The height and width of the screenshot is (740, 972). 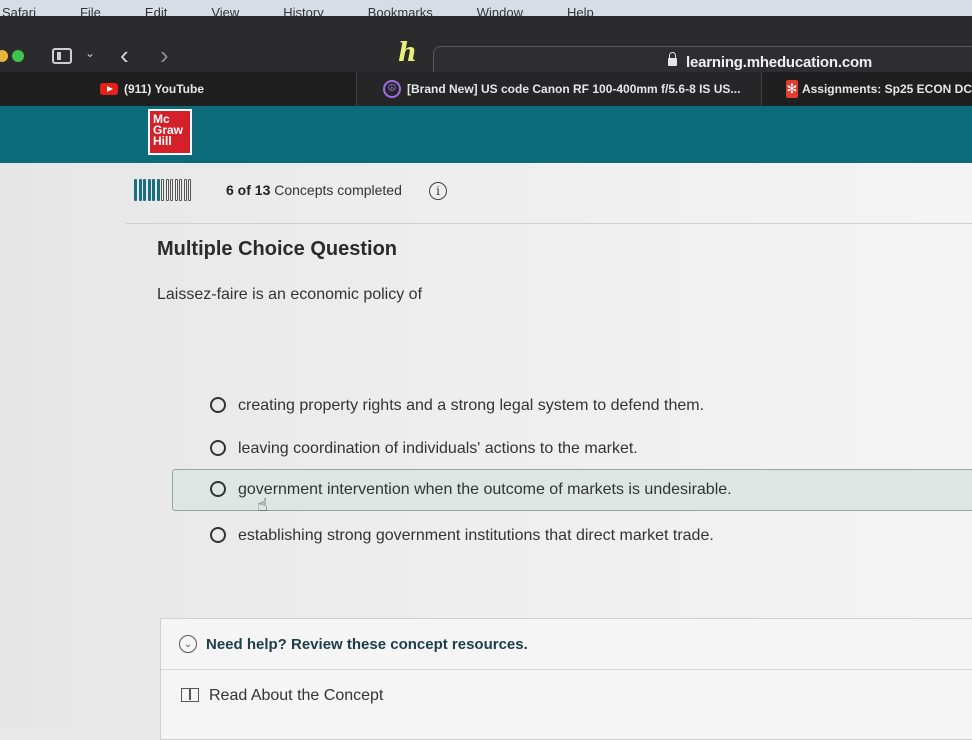 I want to click on tab-label: (911) YouTube, so click(x=164, y=89).